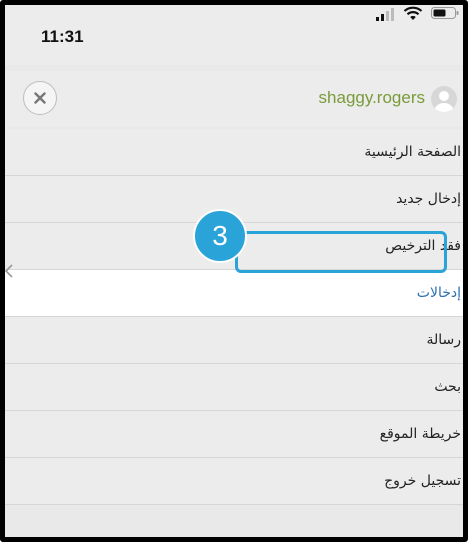 The height and width of the screenshot is (542, 468). What do you see at coordinates (341, 252) in the screenshot?
I see `callout-highlight-box` at bounding box center [341, 252].